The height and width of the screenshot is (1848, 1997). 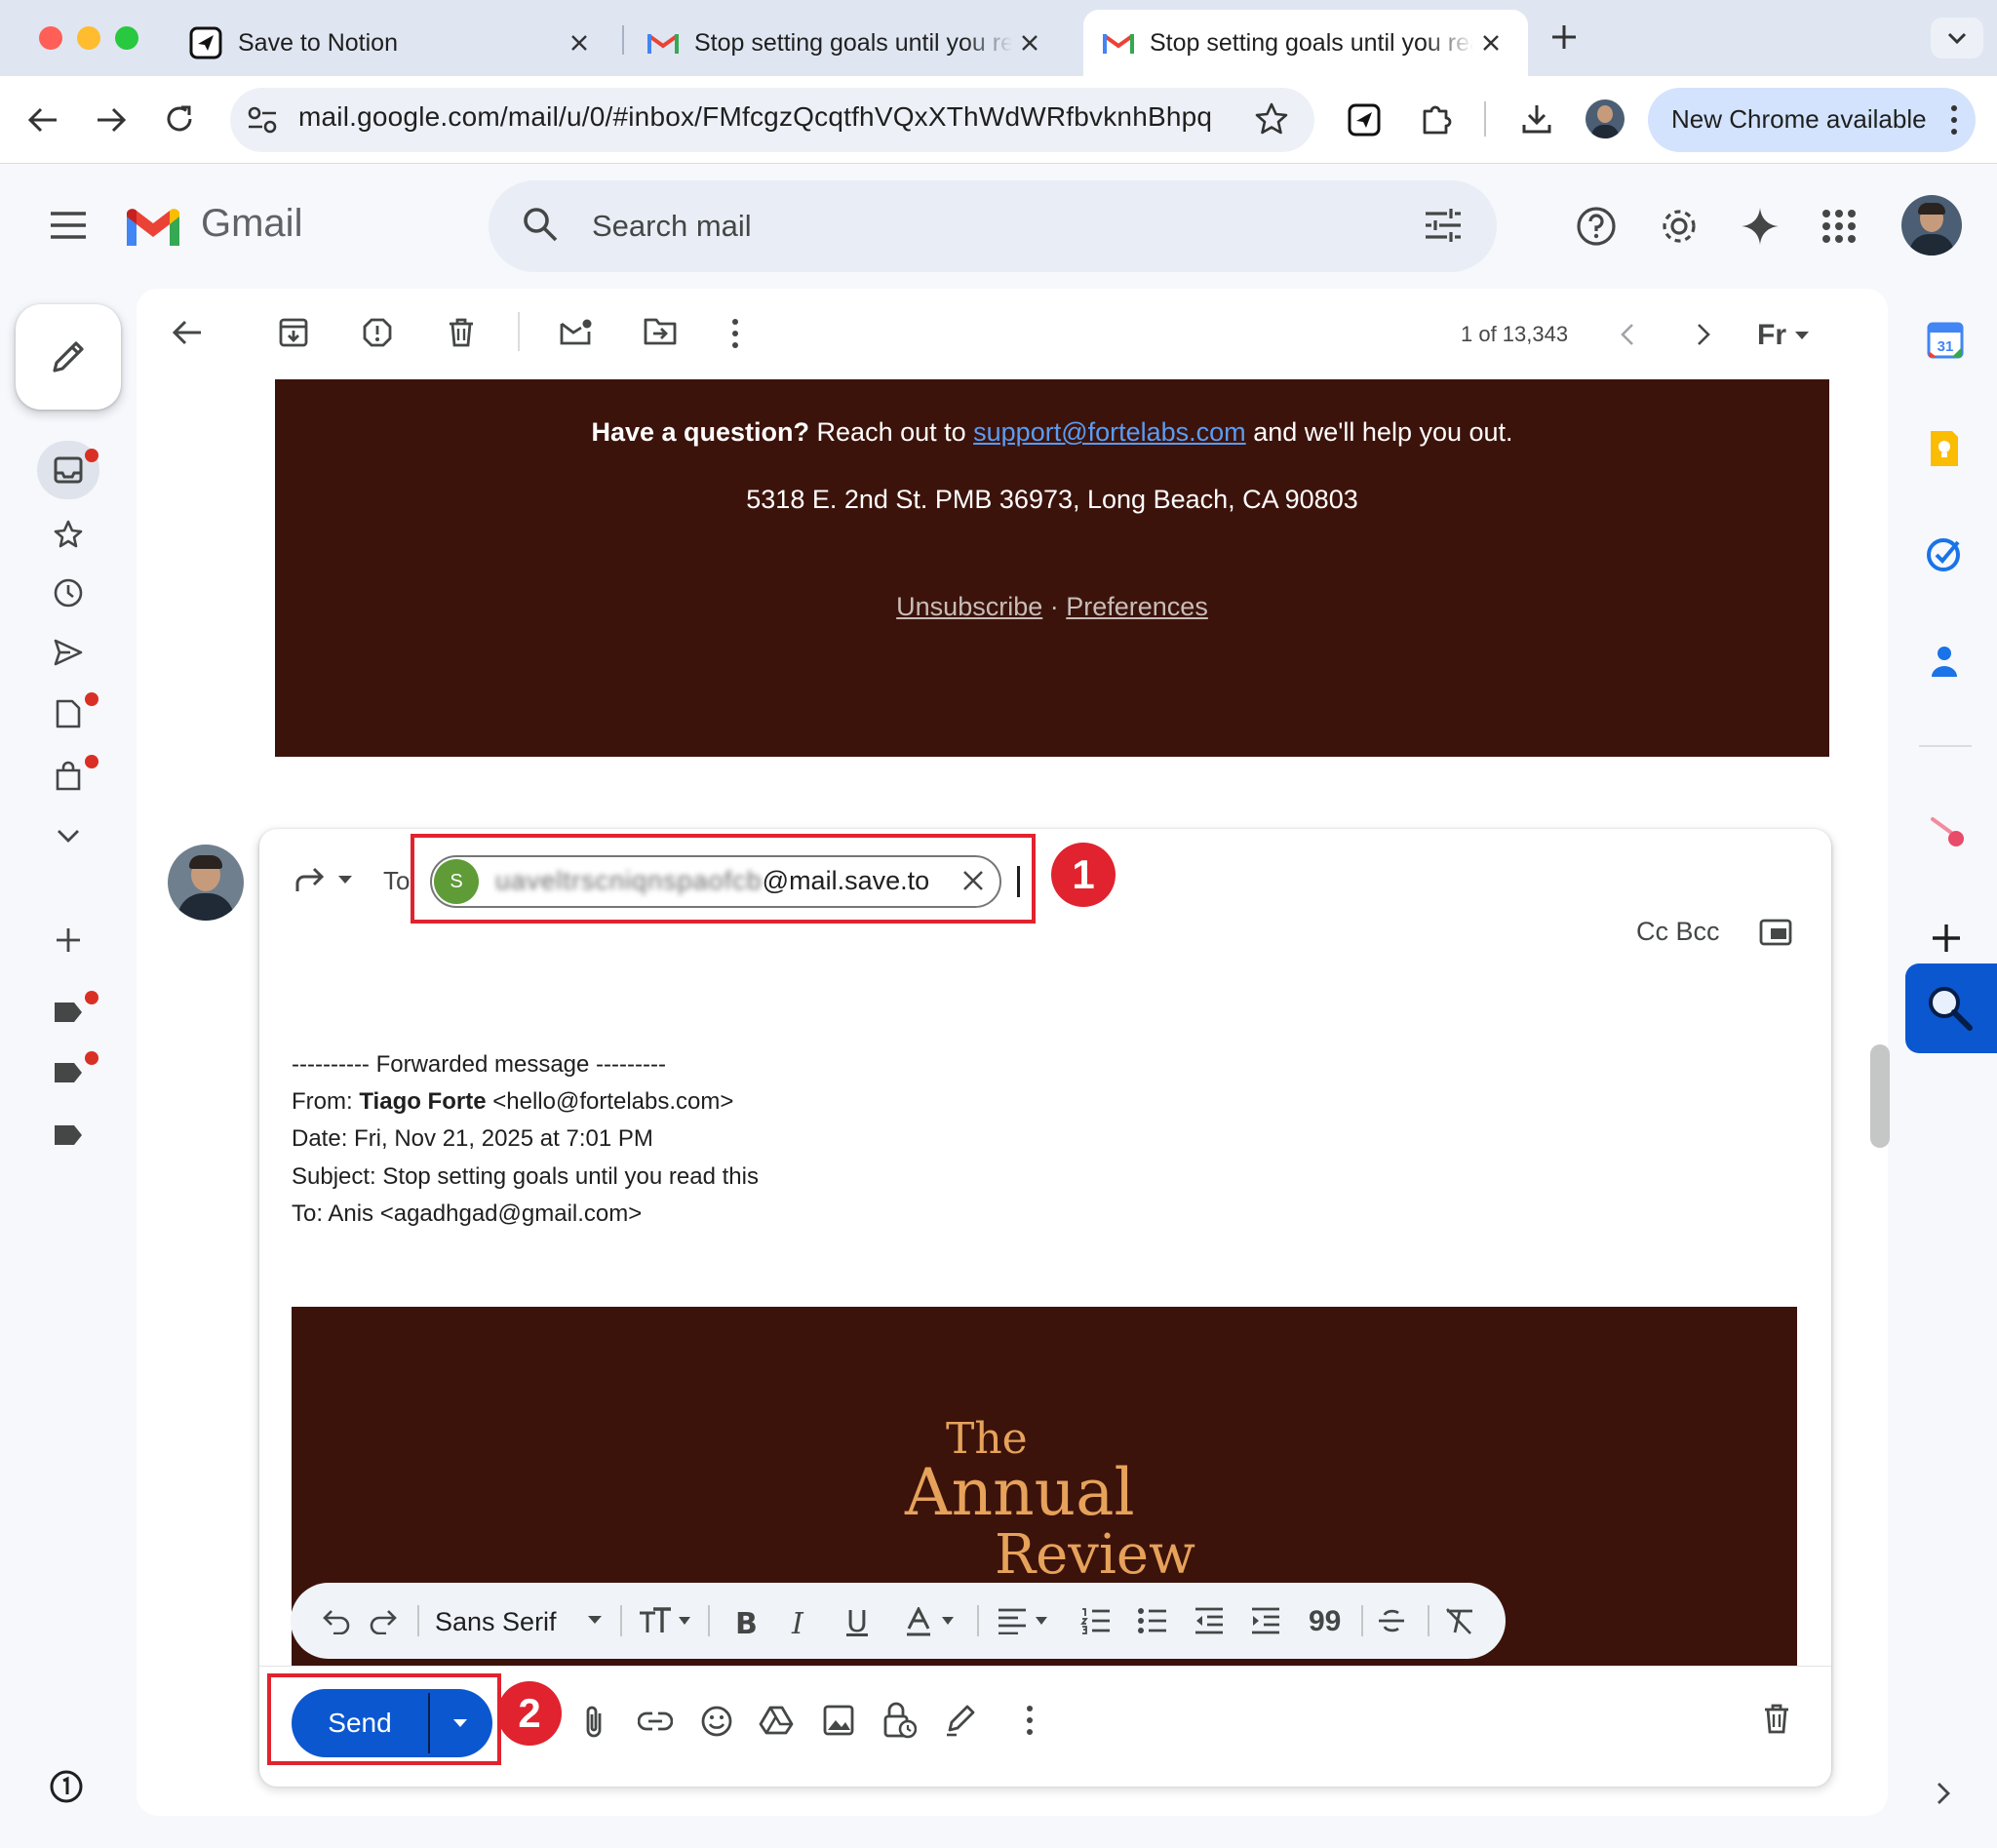 I want to click on compose-button, so click(x=68, y=357).